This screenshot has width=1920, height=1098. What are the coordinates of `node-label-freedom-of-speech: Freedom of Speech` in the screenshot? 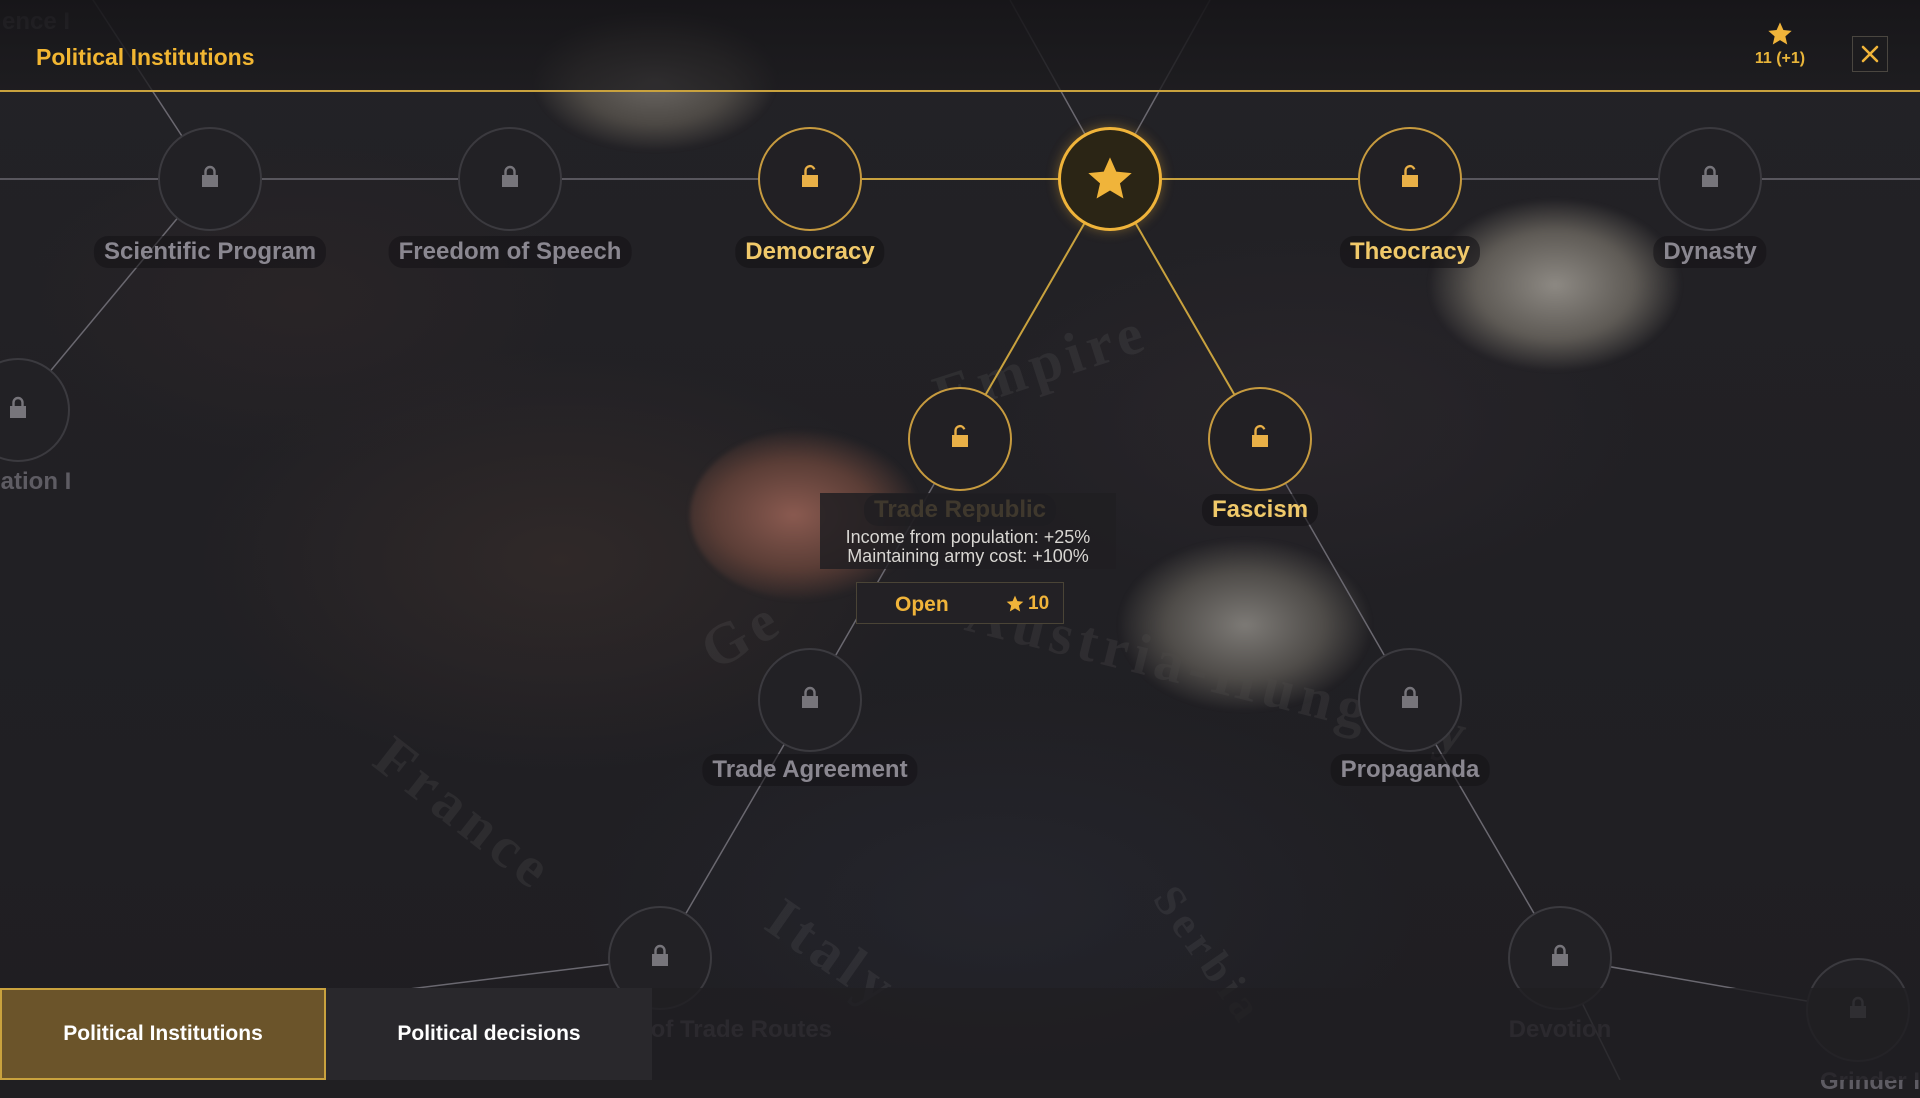 It's located at (510, 252).